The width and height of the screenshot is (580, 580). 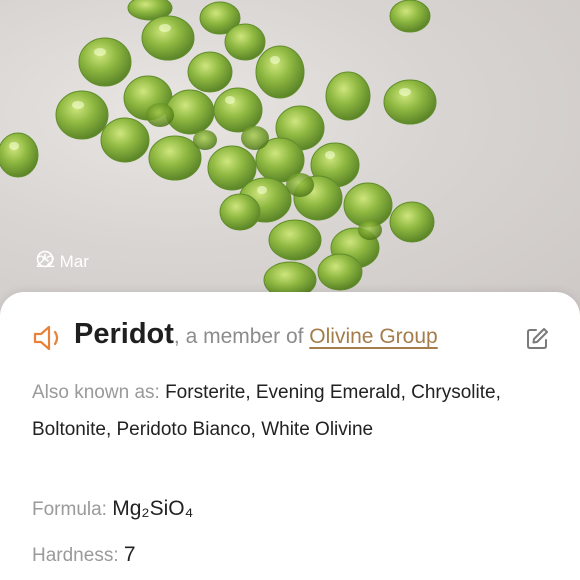 I want to click on date-chip: 22 Mar, so click(x=62, y=262).